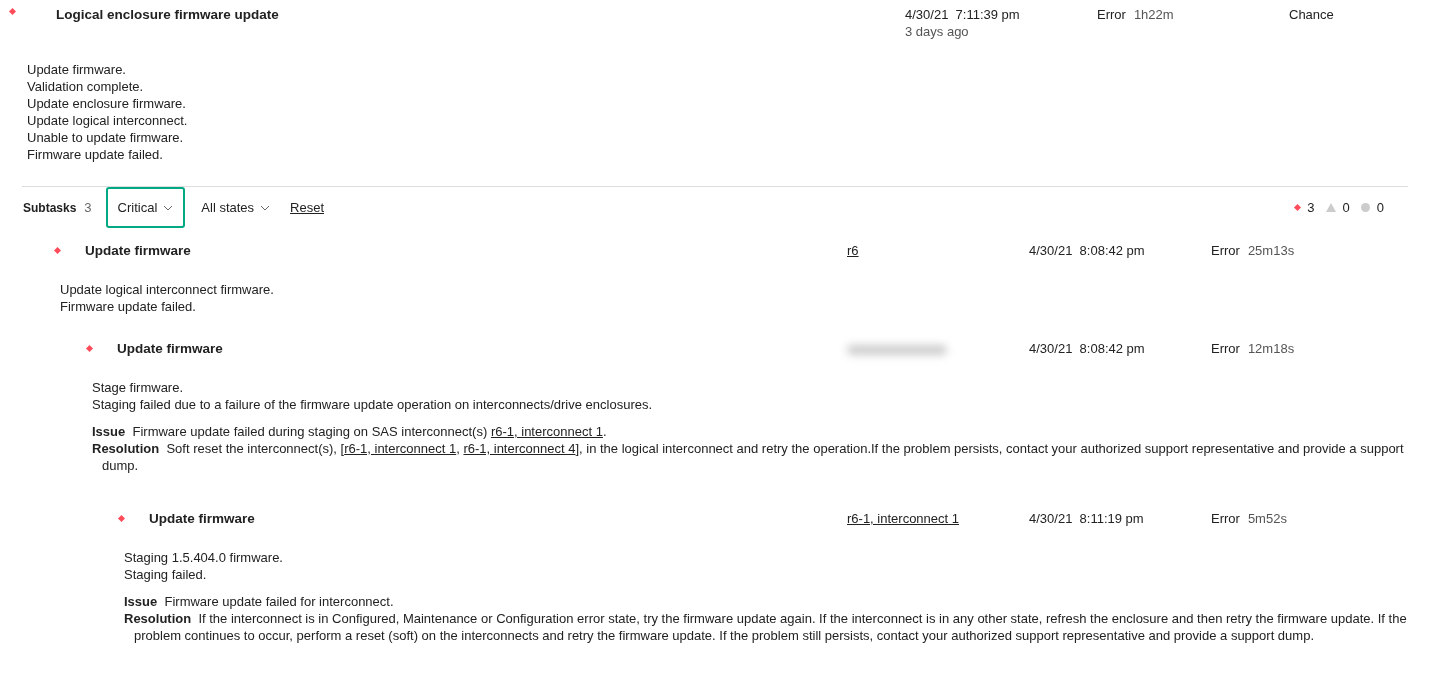  What do you see at coordinates (77, 69) in the screenshot?
I see `task-message: Update firmware.` at bounding box center [77, 69].